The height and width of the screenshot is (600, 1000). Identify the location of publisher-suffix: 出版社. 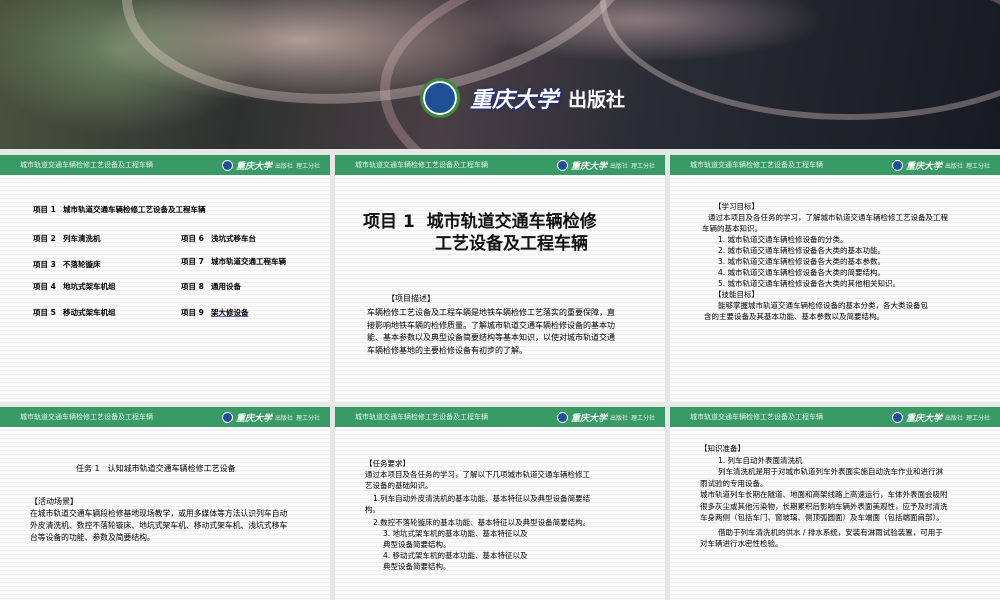
(597, 99).